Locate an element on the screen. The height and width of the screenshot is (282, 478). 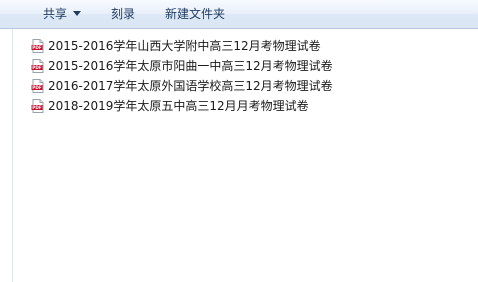
file-name: 2015-2016学年太原市阳曲一中高三12月考物理试卷 is located at coordinates (190, 66).